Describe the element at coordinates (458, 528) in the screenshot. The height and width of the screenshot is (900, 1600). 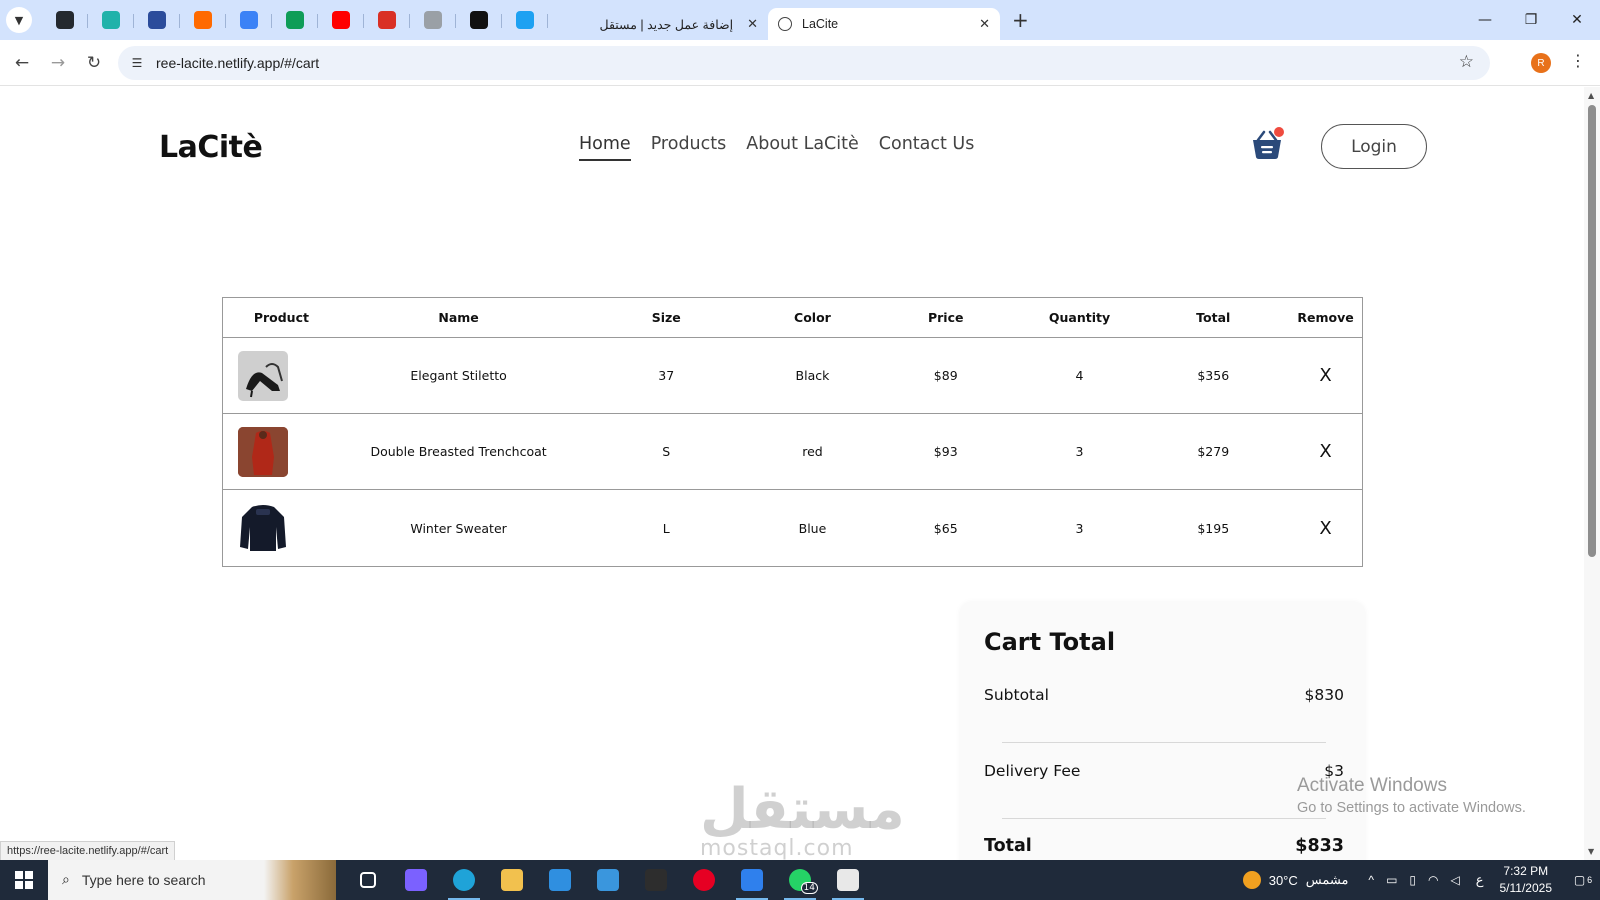
I see `item-name: Winter Sweater` at that location.